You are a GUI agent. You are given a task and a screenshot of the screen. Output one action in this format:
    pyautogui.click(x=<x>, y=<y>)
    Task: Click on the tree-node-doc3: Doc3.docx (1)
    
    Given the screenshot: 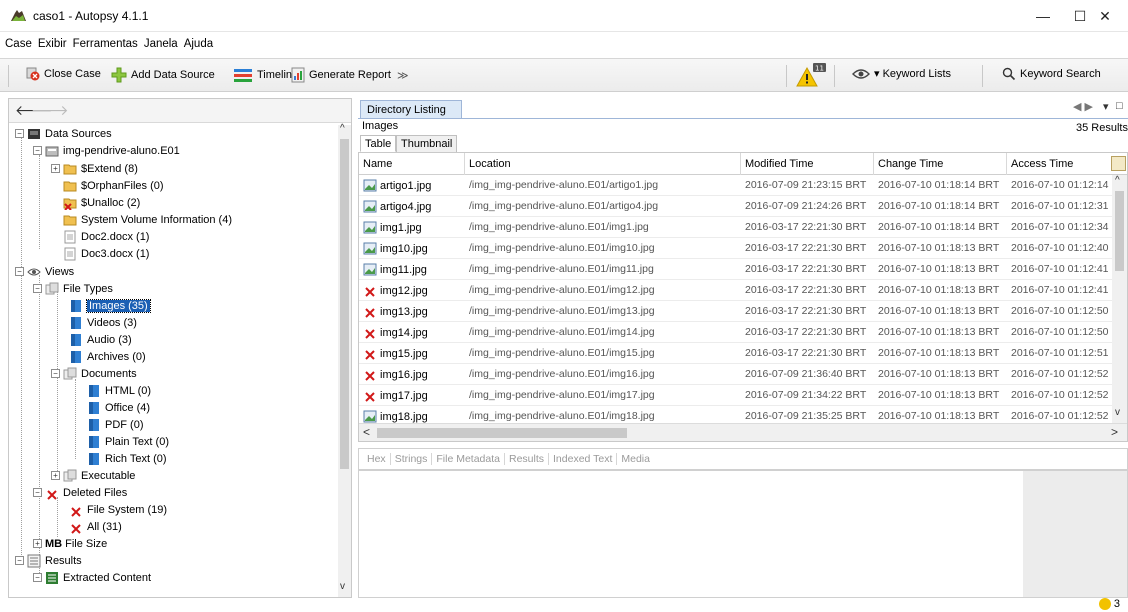 What is the action you would take?
    pyautogui.click(x=106, y=253)
    